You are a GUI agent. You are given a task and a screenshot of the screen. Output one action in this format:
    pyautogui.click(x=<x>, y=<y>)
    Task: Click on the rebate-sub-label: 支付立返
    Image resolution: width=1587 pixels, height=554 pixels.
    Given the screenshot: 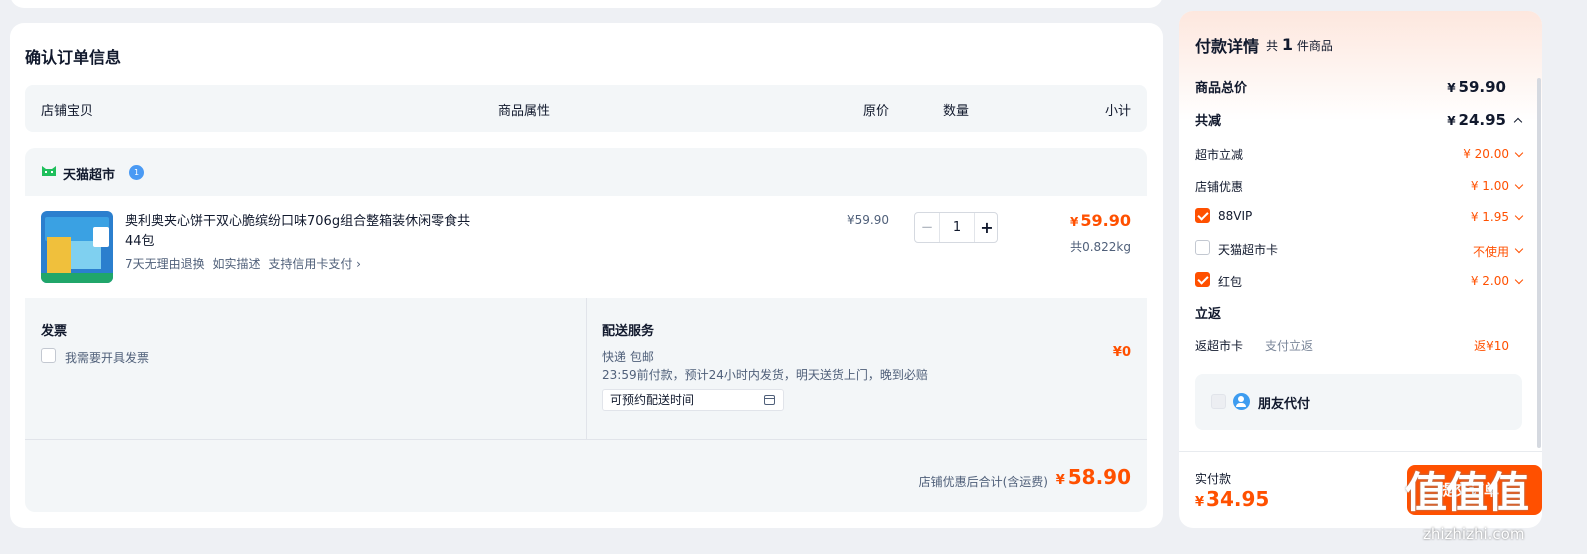 What is the action you would take?
    pyautogui.click(x=1289, y=346)
    